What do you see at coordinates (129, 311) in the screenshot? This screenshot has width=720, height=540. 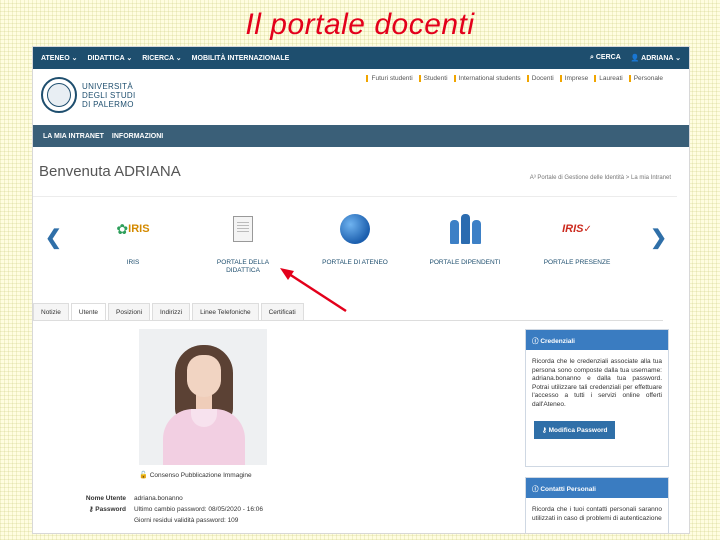 I see `tab-posizioni: Posizioni` at bounding box center [129, 311].